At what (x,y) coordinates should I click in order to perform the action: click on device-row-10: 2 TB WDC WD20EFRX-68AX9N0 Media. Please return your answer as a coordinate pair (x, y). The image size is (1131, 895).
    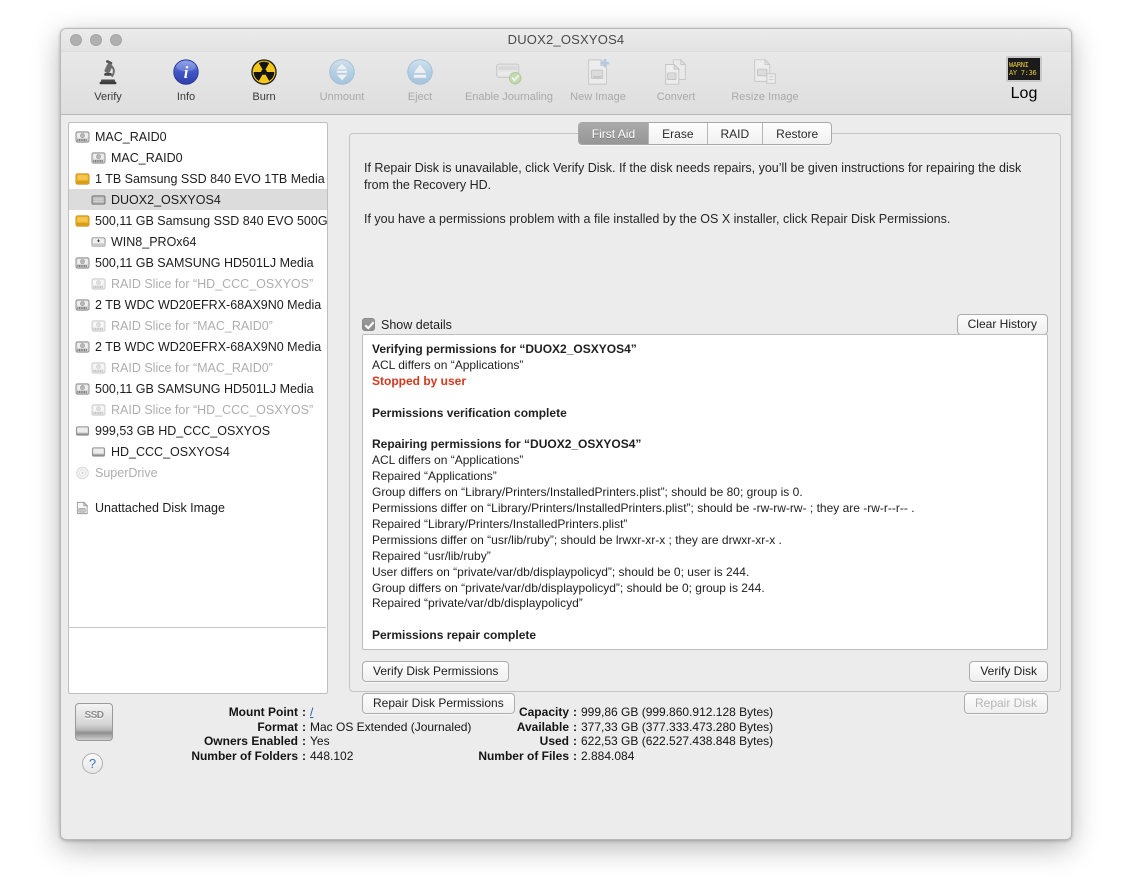
    Looking at the image, I should click on (198, 346).